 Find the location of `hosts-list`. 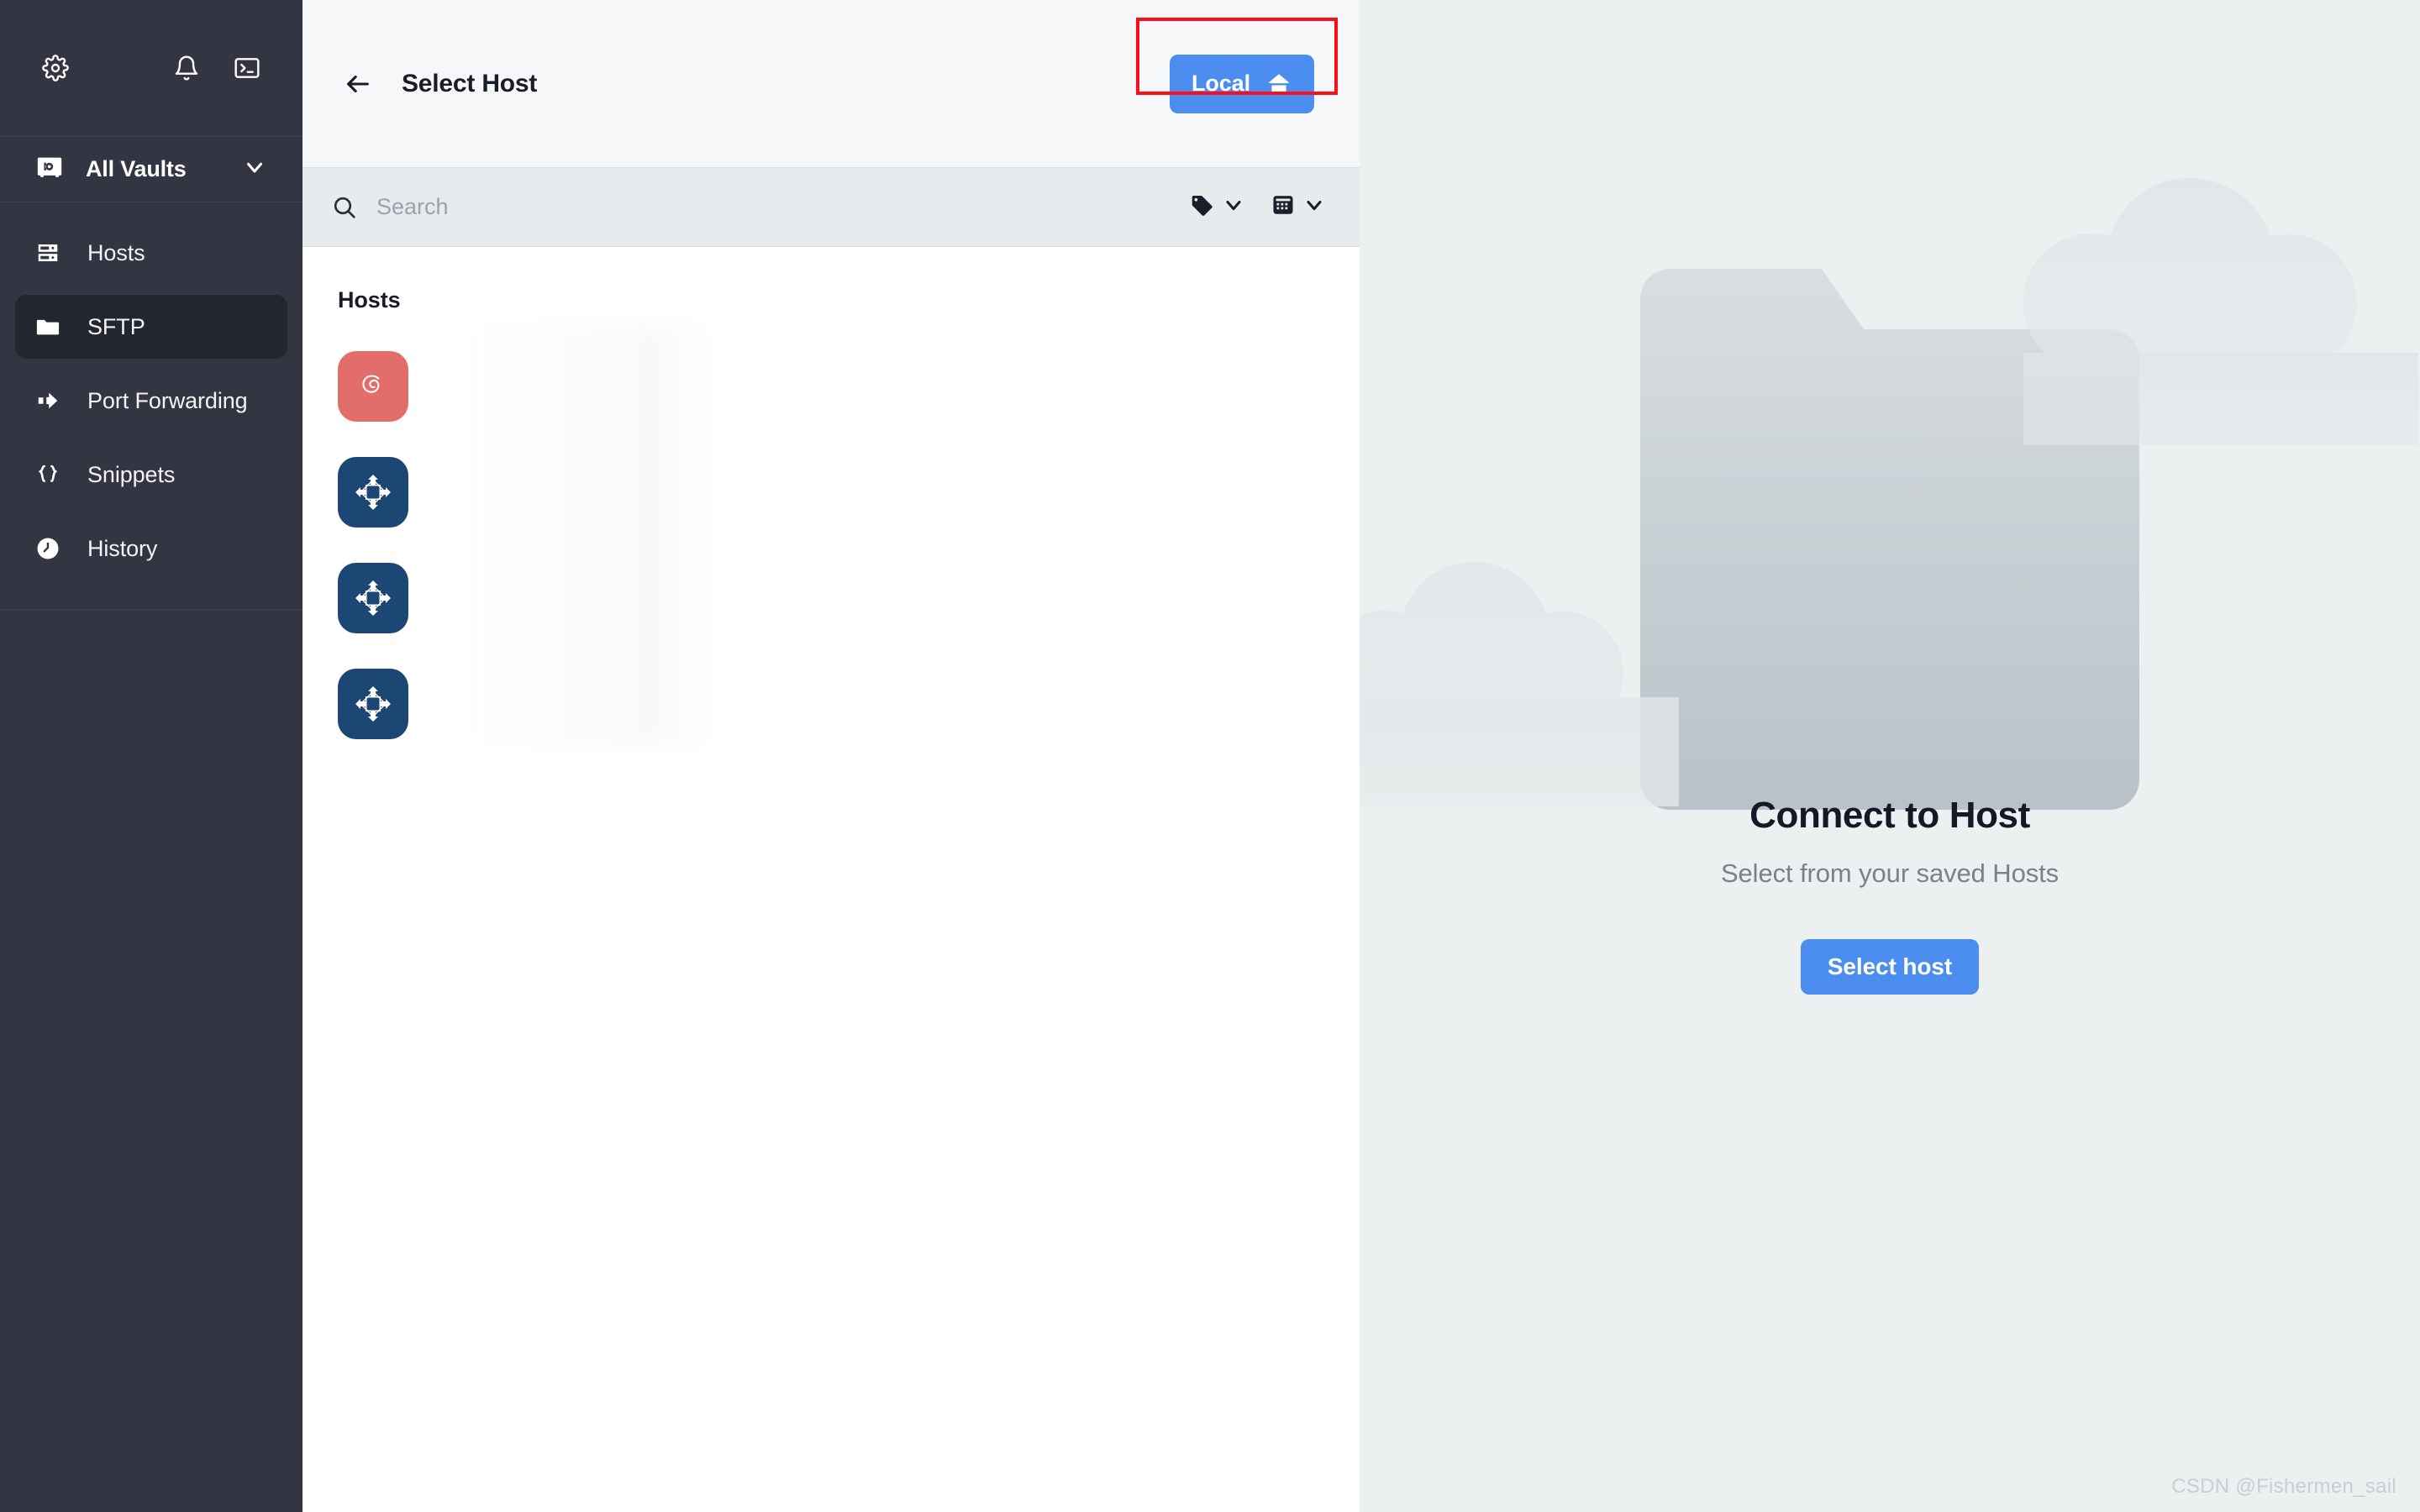

hosts-list is located at coordinates (849, 541).